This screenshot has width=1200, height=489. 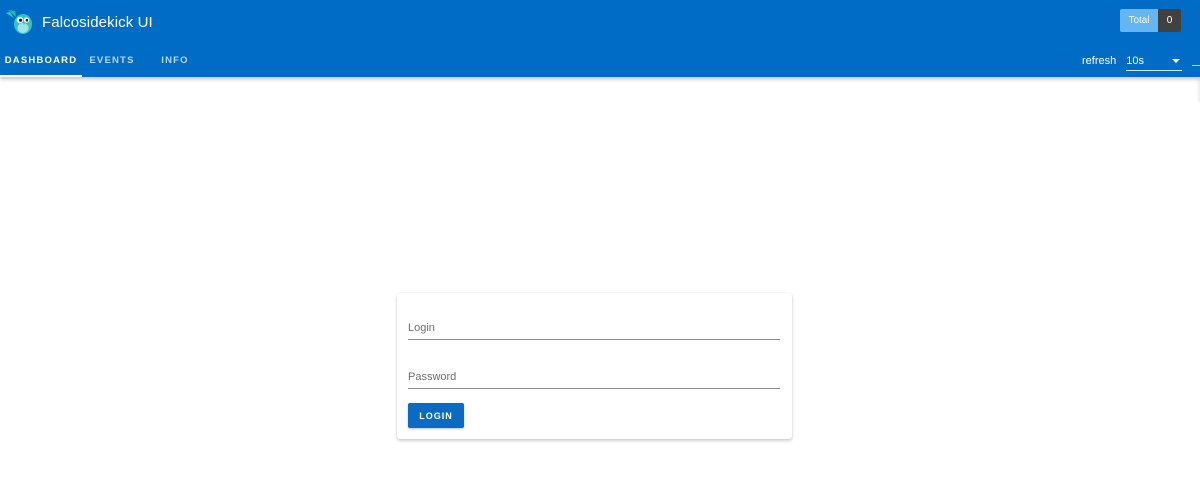 What do you see at coordinates (175, 60) in the screenshot?
I see `tab-info: INFO` at bounding box center [175, 60].